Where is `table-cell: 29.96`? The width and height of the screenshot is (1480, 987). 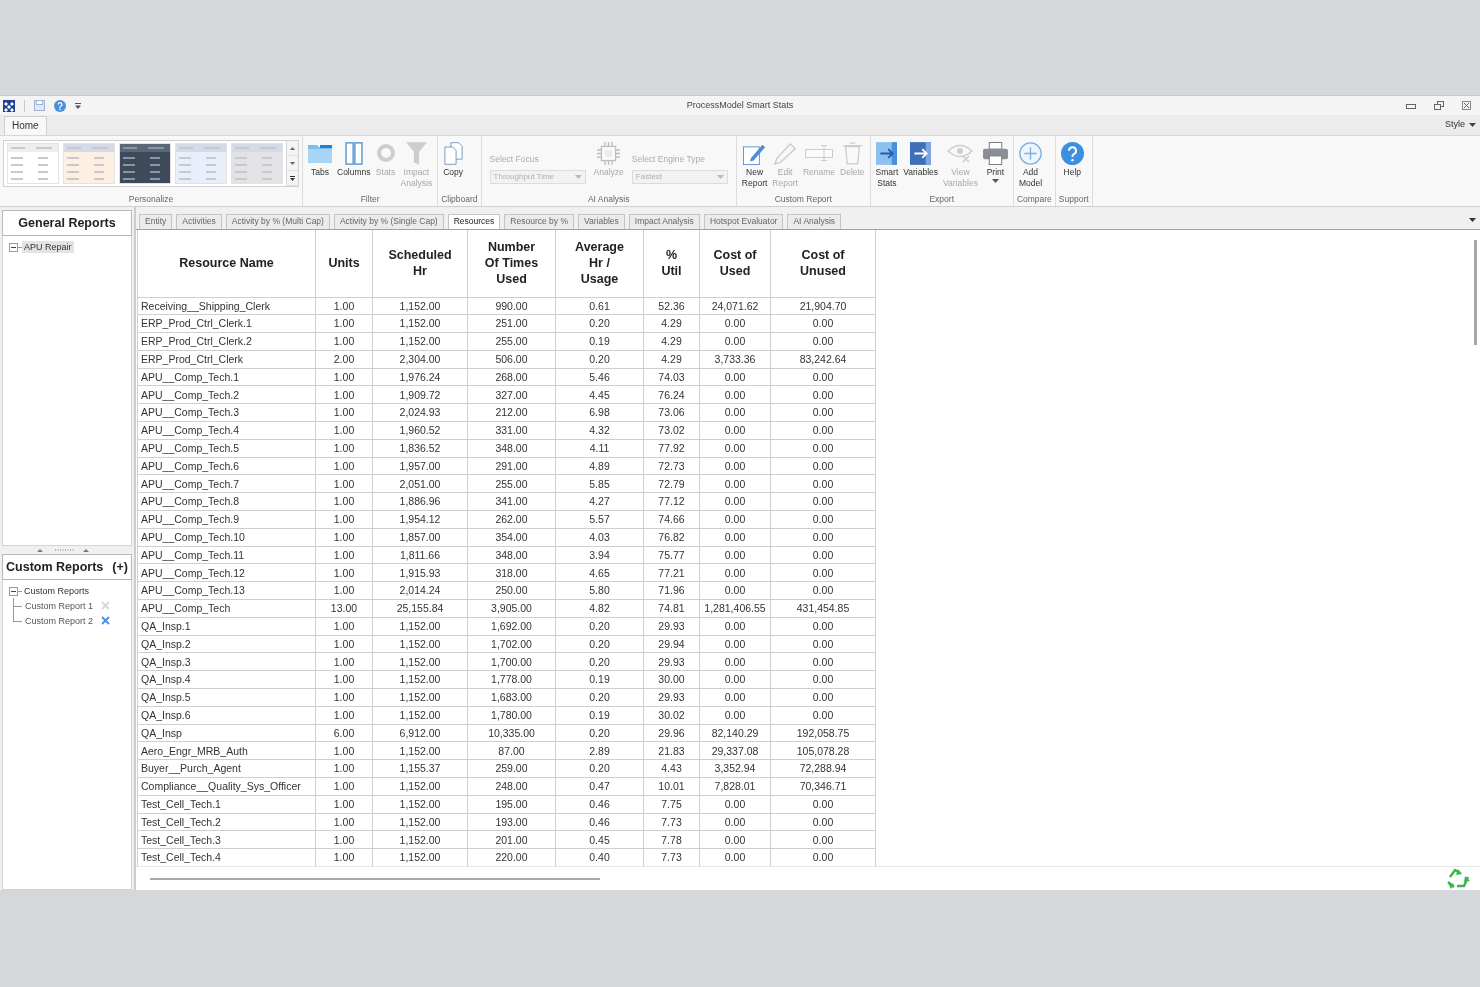
table-cell: 29.96 is located at coordinates (671, 733).